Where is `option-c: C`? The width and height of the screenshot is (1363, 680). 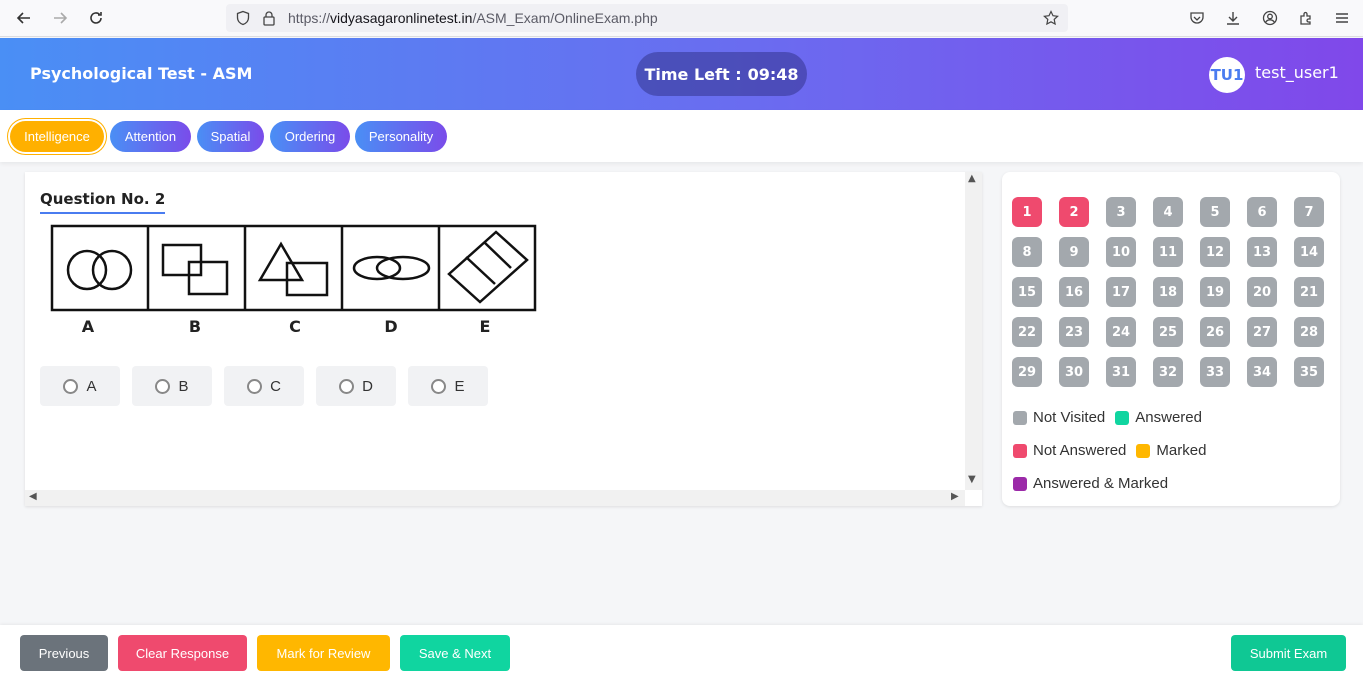
option-c: C is located at coordinates (264, 386).